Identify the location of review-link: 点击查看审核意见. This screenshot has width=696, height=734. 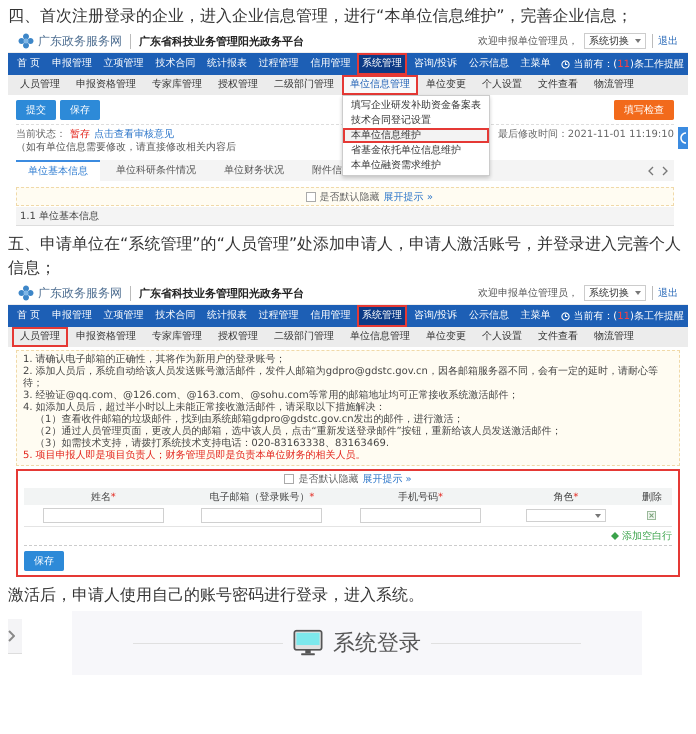
(134, 134).